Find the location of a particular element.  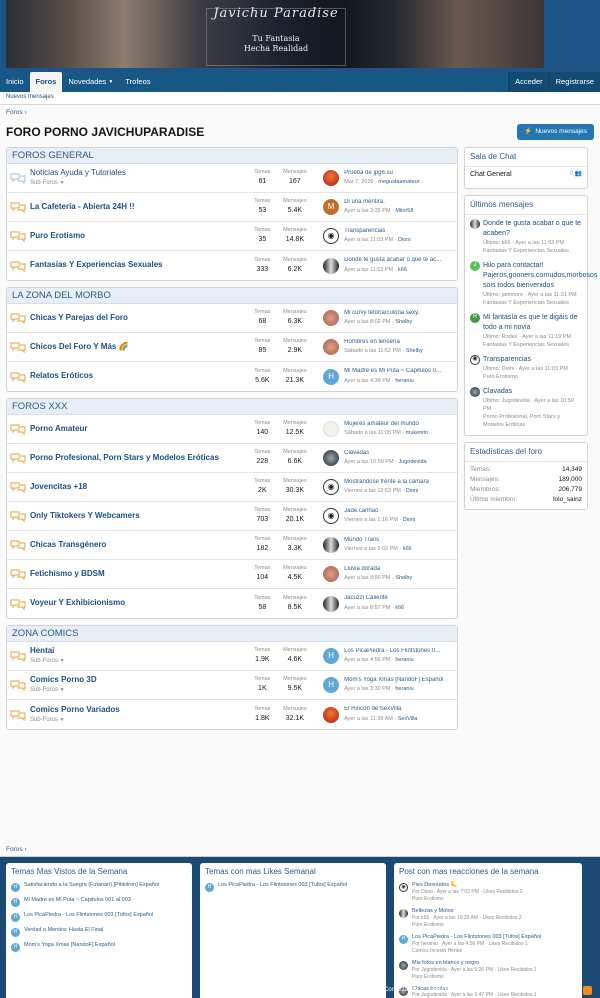

last-post-title: Mundo Trans is located at coordinates (377, 541).